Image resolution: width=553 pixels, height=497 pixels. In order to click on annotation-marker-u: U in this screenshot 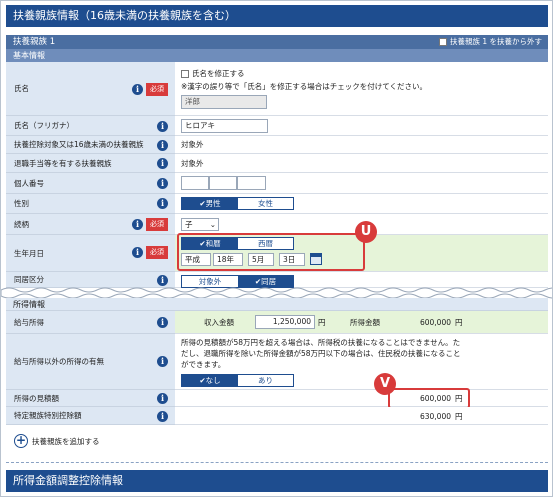, I will do `click(366, 232)`.